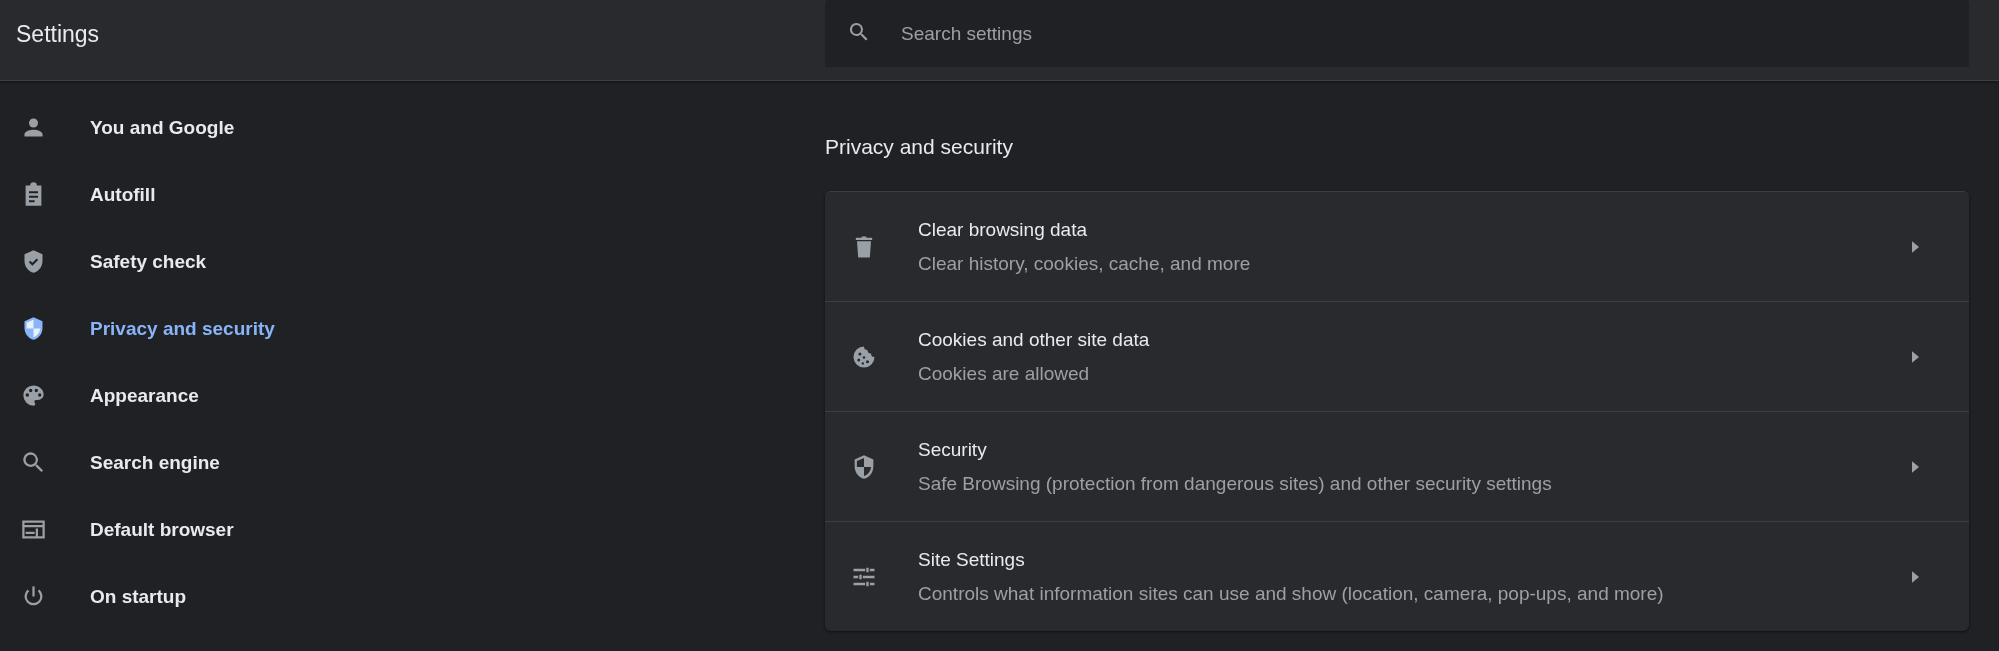 The image size is (1999, 651). Describe the element at coordinates (1034, 339) in the screenshot. I see `row-title: Cookies and other site data` at that location.